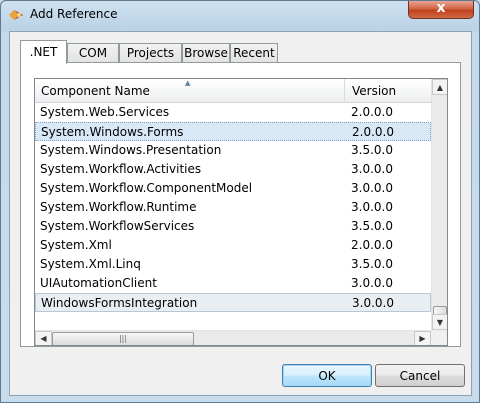  Describe the element at coordinates (206, 53) in the screenshot. I see `tab-browse: Browse` at that location.